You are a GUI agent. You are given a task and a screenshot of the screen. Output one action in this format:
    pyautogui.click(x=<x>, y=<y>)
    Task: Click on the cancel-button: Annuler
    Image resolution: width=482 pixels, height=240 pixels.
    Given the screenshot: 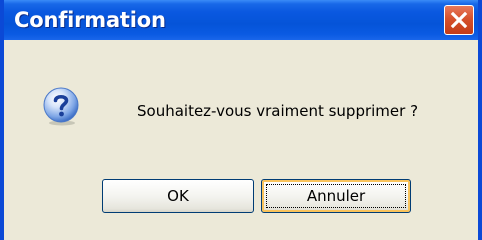 What is the action you would take?
    pyautogui.click(x=336, y=196)
    